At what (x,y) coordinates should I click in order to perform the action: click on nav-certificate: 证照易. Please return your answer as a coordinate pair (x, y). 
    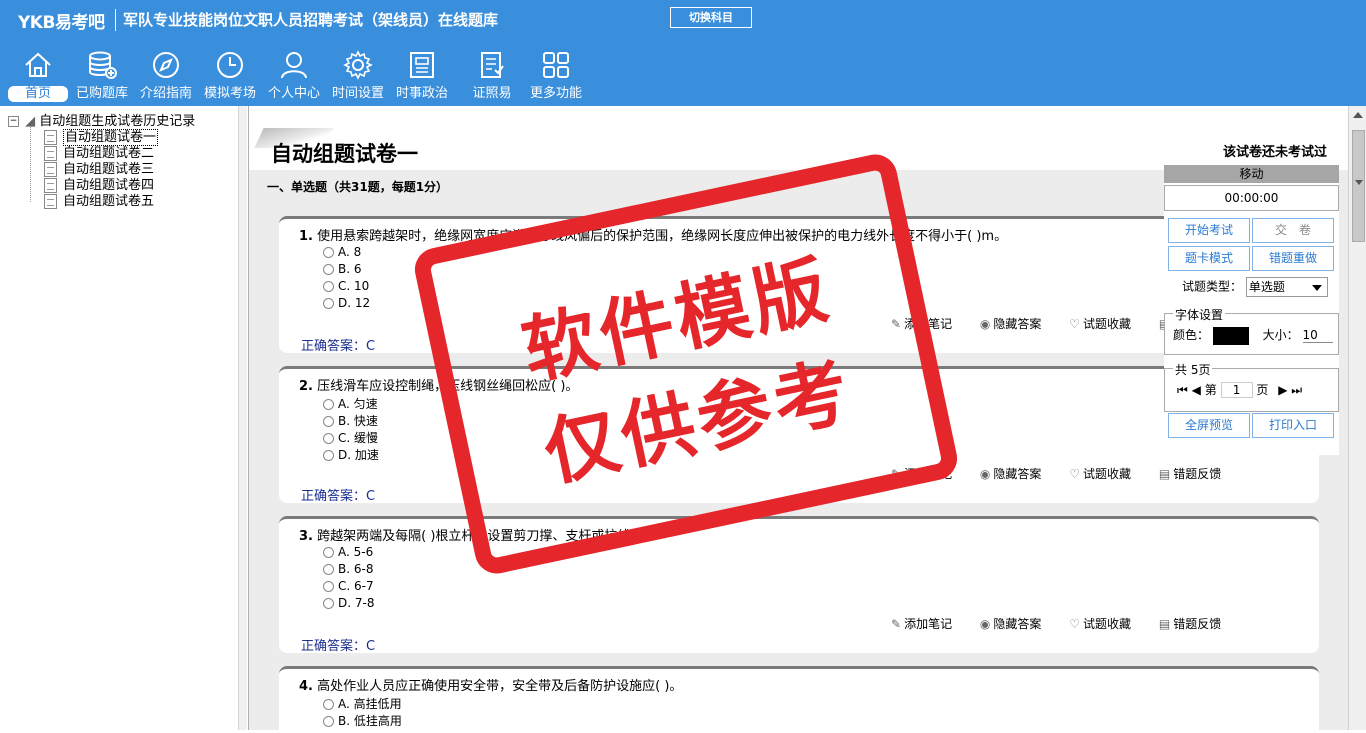
    Looking at the image, I should click on (492, 75).